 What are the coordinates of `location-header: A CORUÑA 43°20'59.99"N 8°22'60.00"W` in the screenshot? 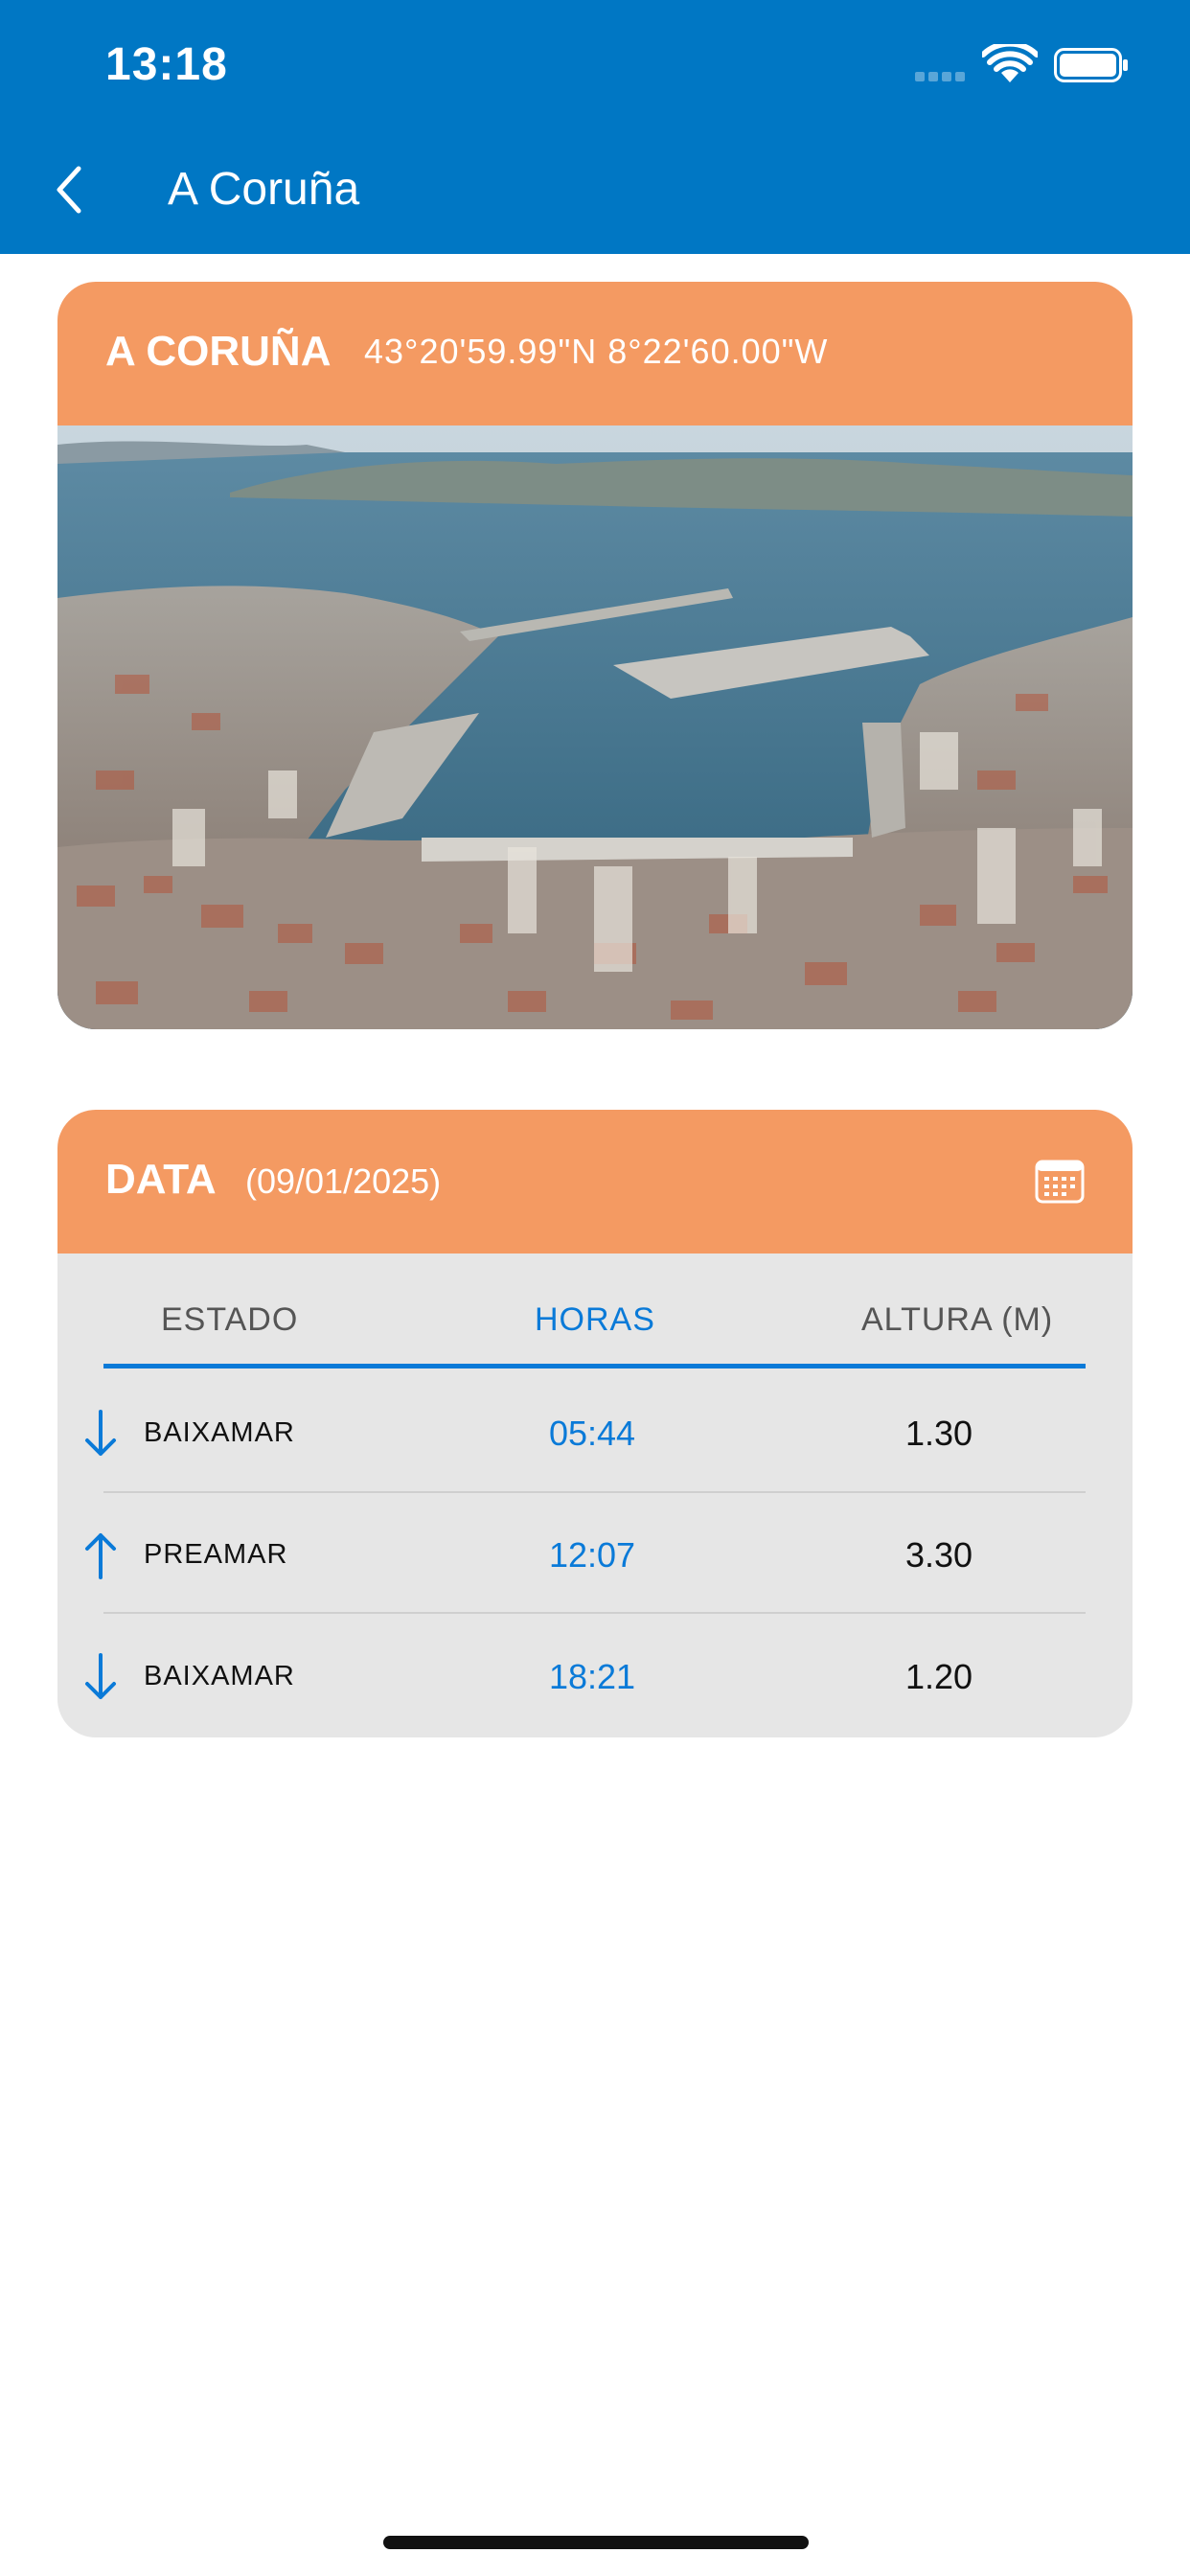 It's located at (595, 354).